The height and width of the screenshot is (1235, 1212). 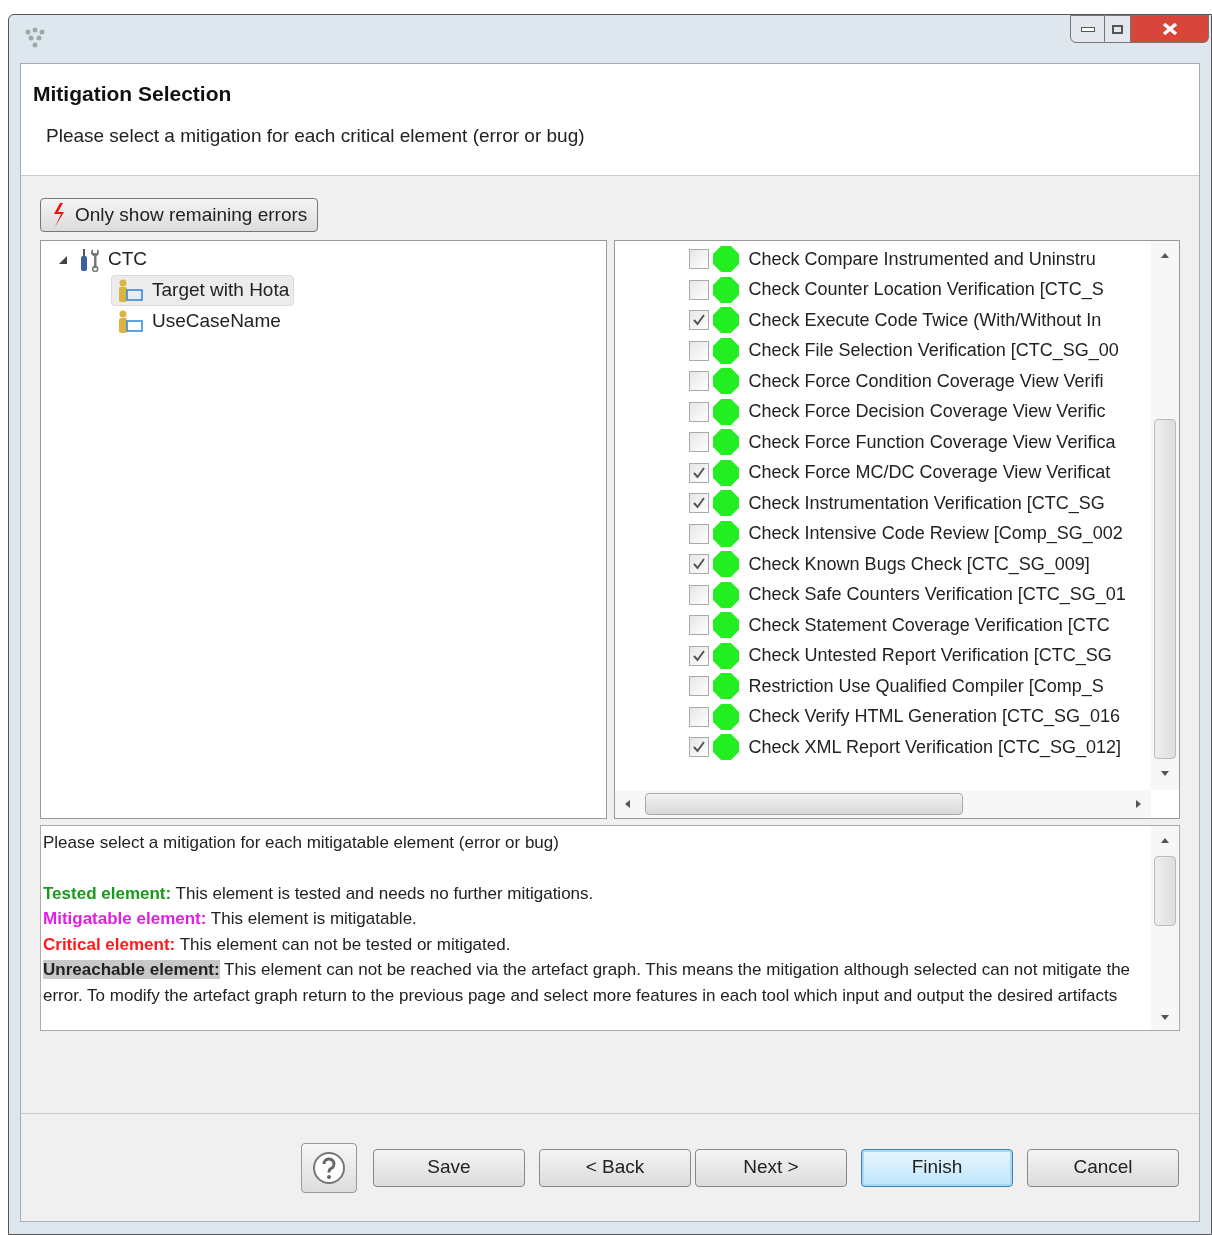 I want to click on close-icon, so click(x=1169, y=29).